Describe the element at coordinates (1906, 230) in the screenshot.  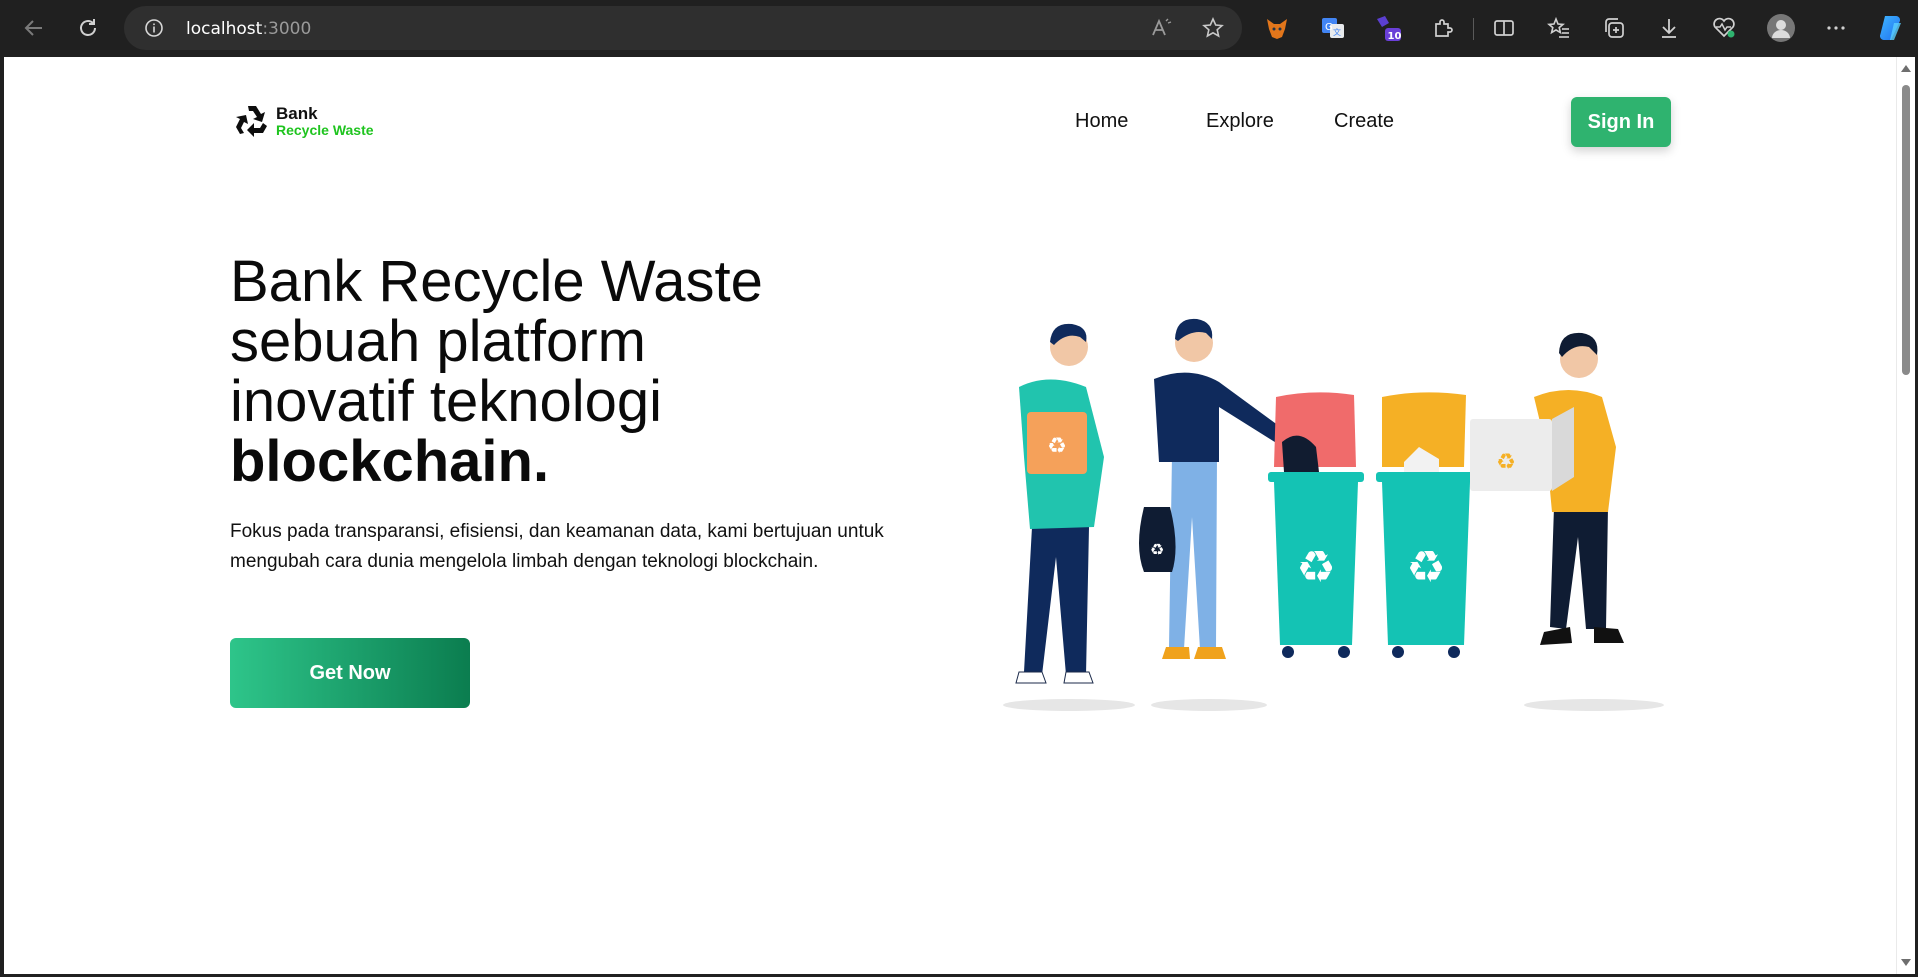
I see `scrollbar-thumb` at that location.